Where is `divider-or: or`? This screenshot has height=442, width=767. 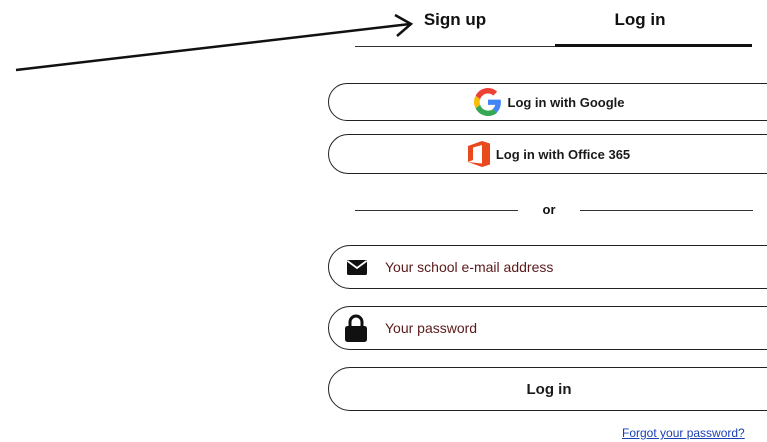 divider-or: or is located at coordinates (549, 209).